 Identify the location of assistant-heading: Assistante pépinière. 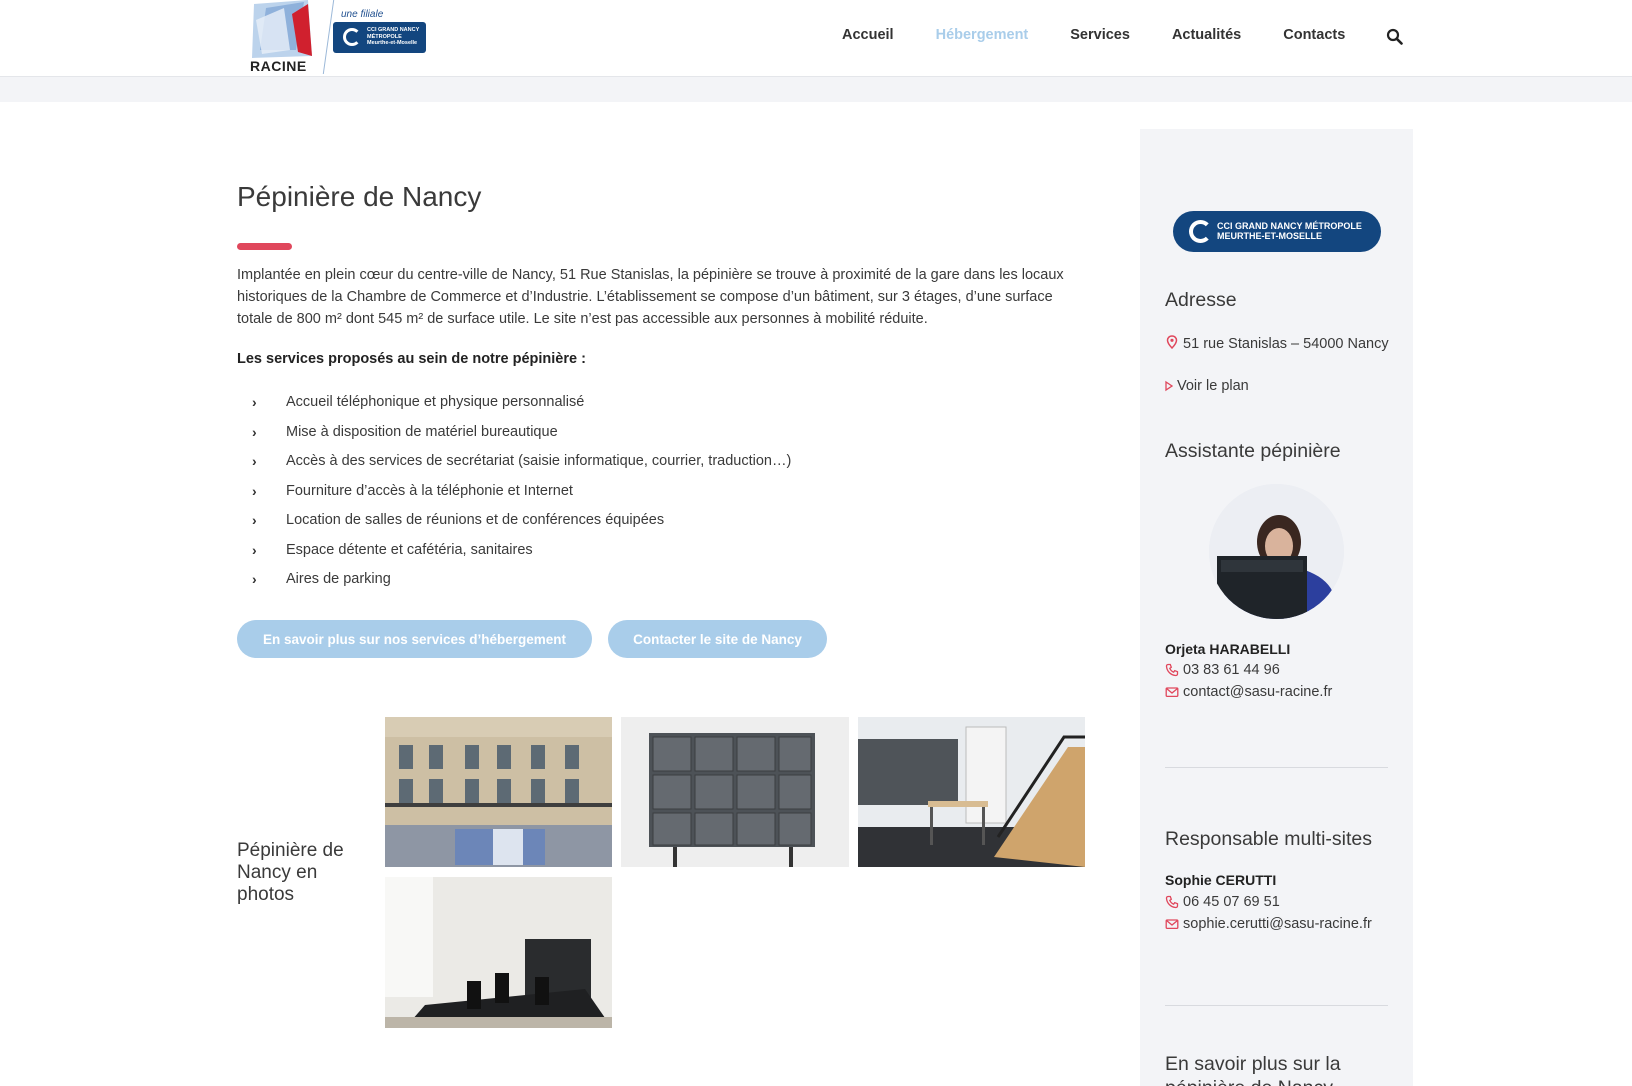
(1253, 451).